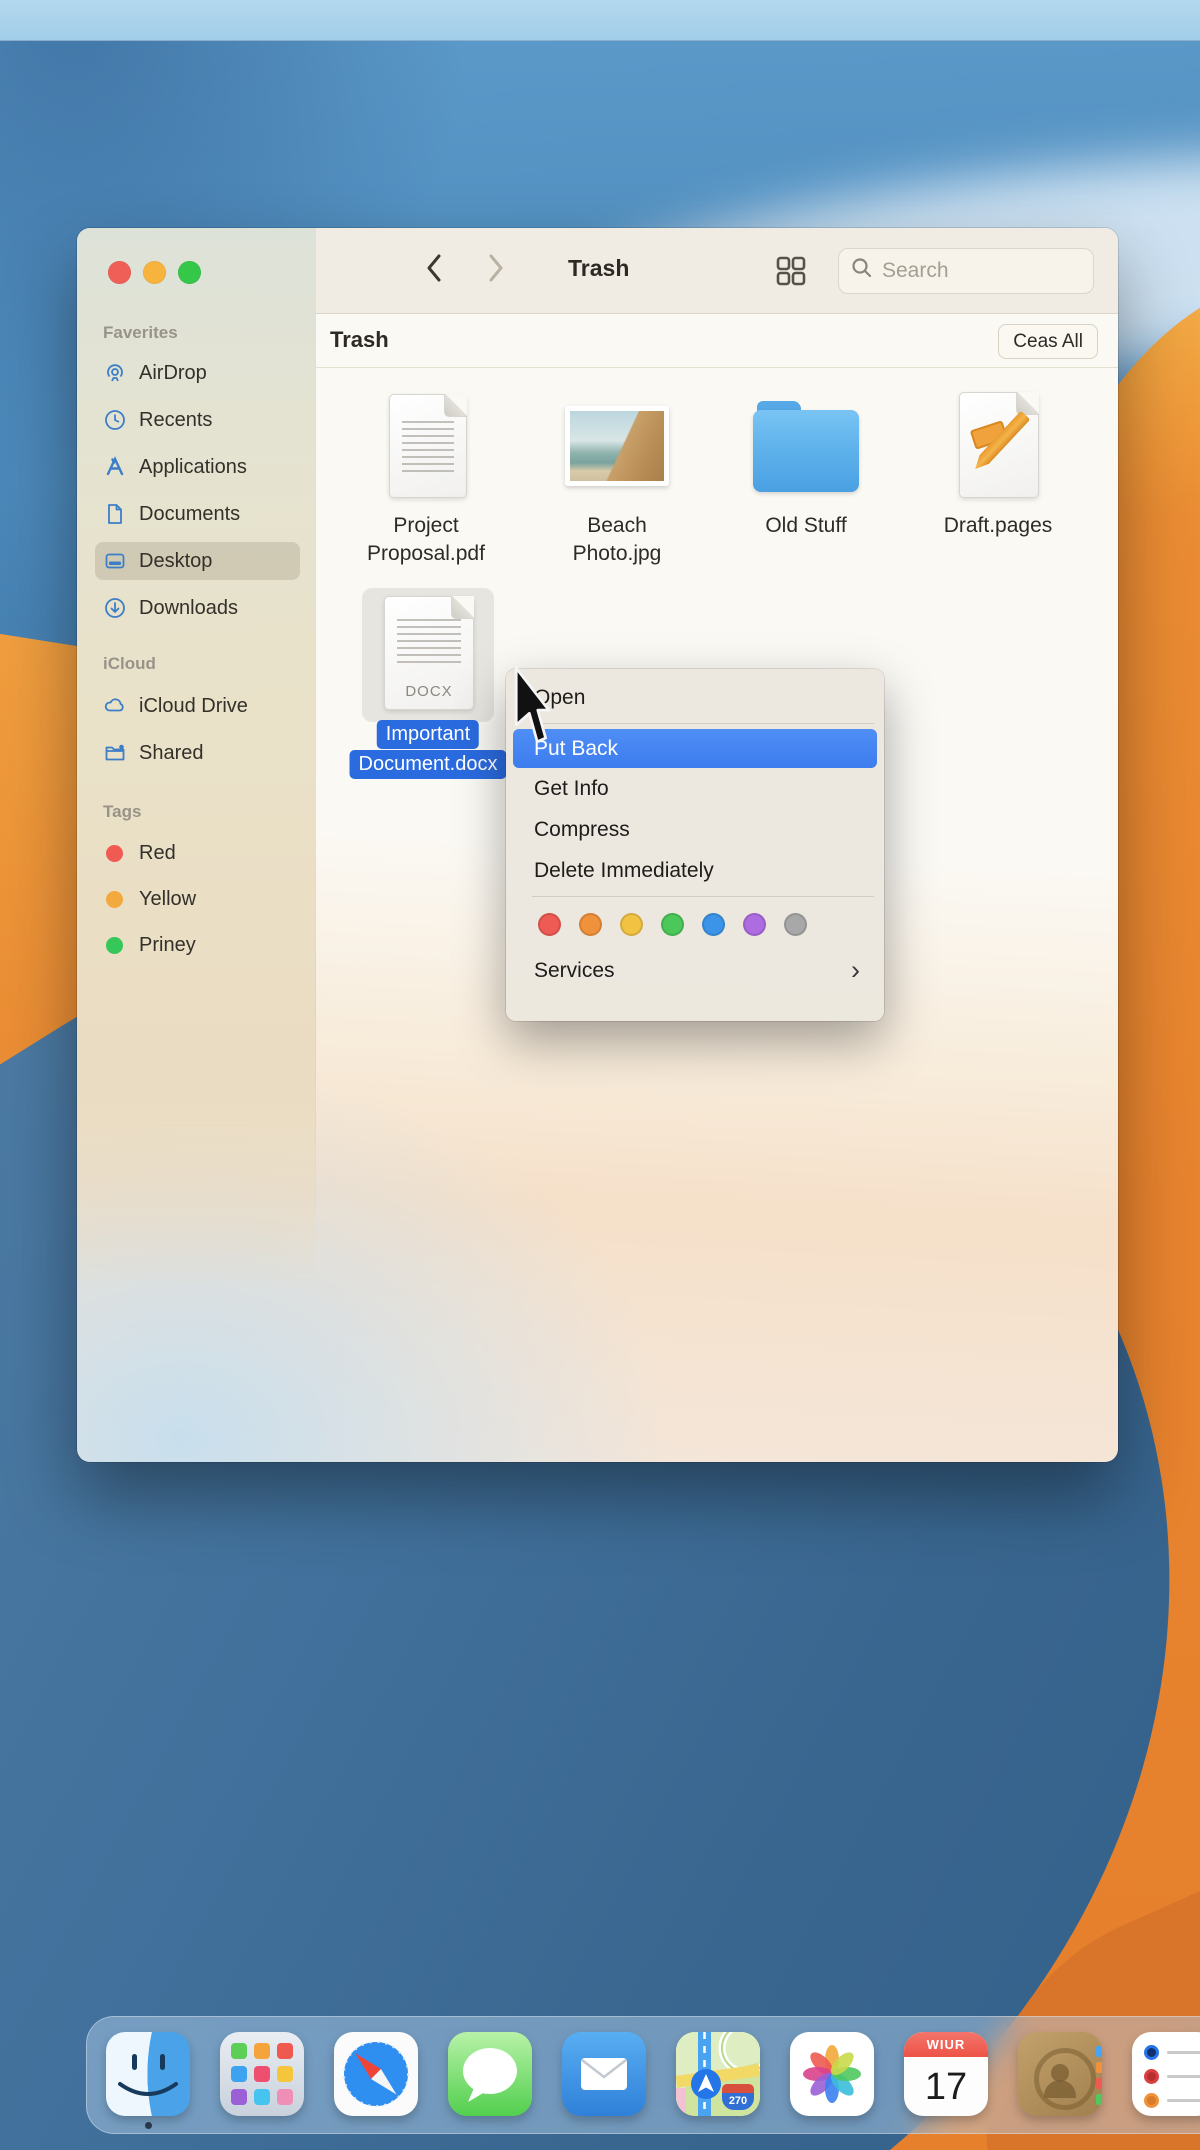  What do you see at coordinates (173, 372) in the screenshot?
I see `sidebar-item-label: AirDrop` at bounding box center [173, 372].